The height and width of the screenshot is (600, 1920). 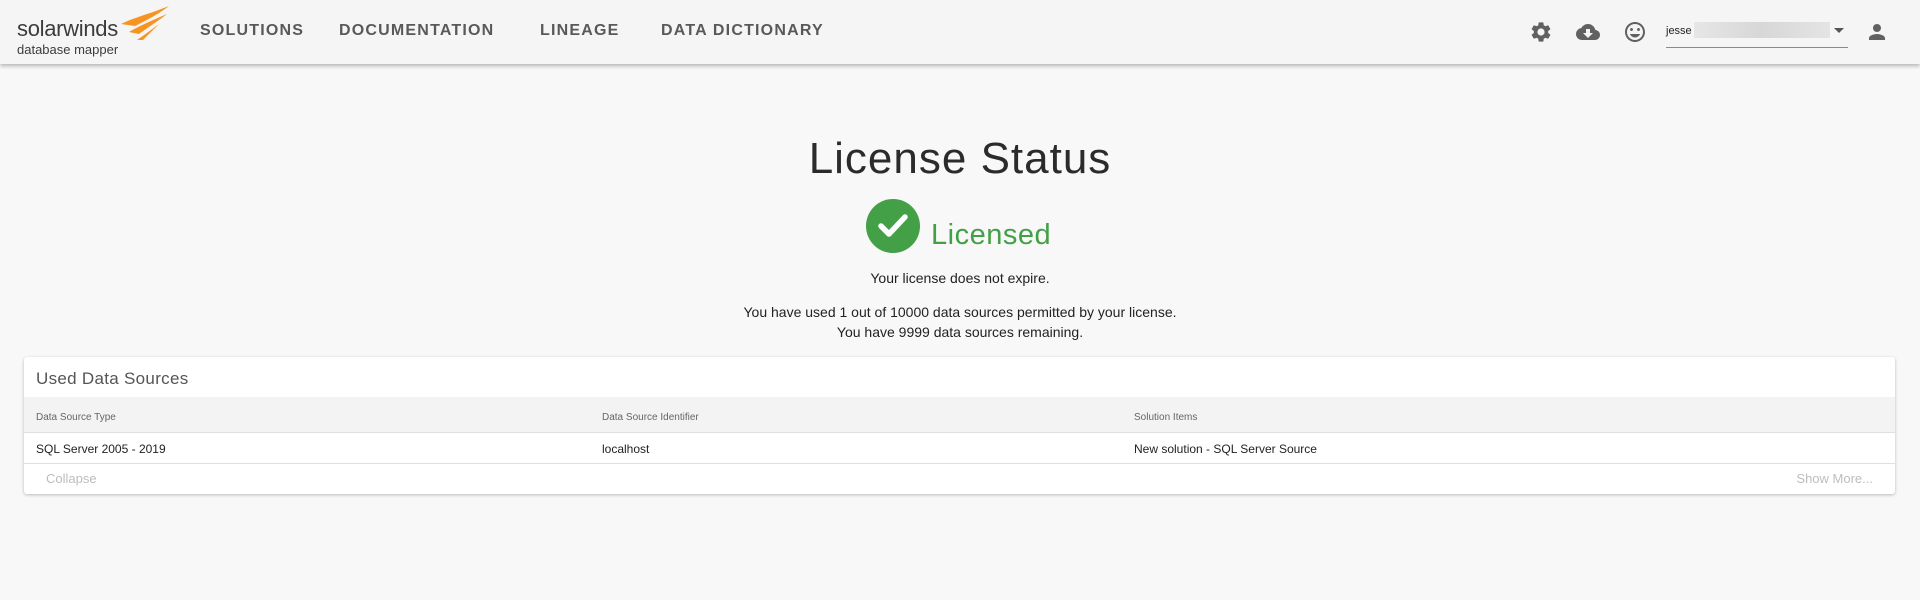 I want to click on cloud-download-icon, so click(x=1588, y=32).